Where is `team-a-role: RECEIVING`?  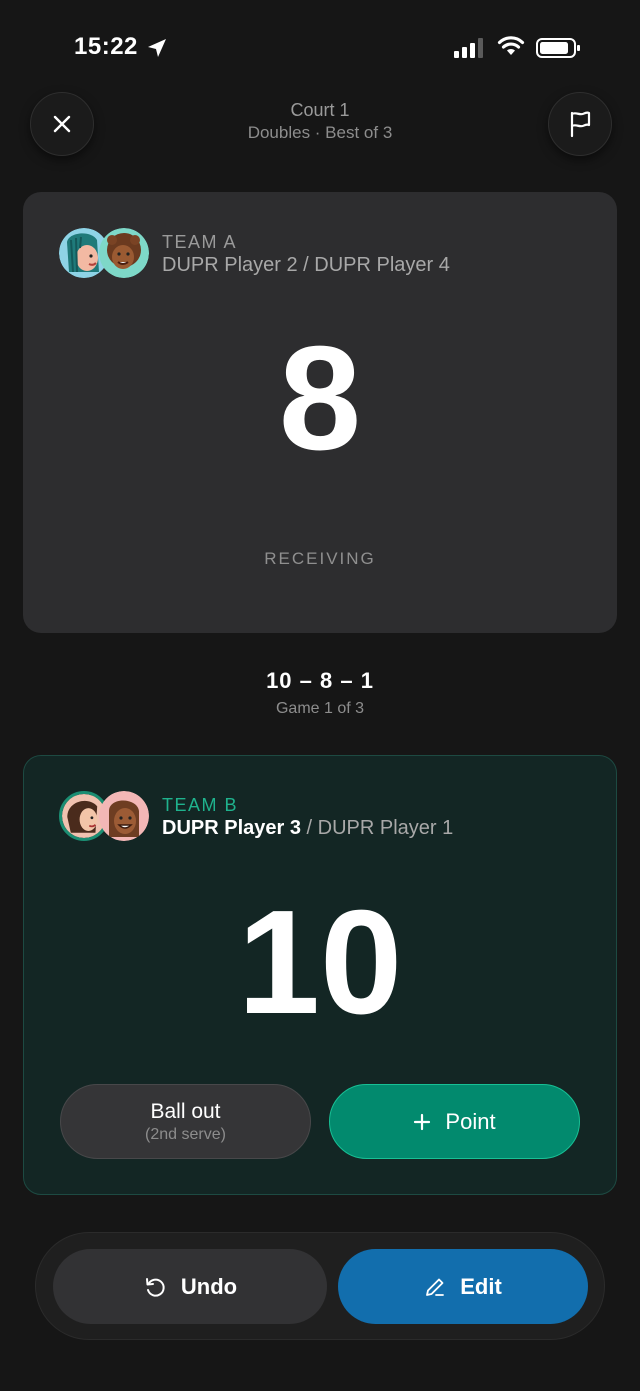
team-a-role: RECEIVING is located at coordinates (320, 558).